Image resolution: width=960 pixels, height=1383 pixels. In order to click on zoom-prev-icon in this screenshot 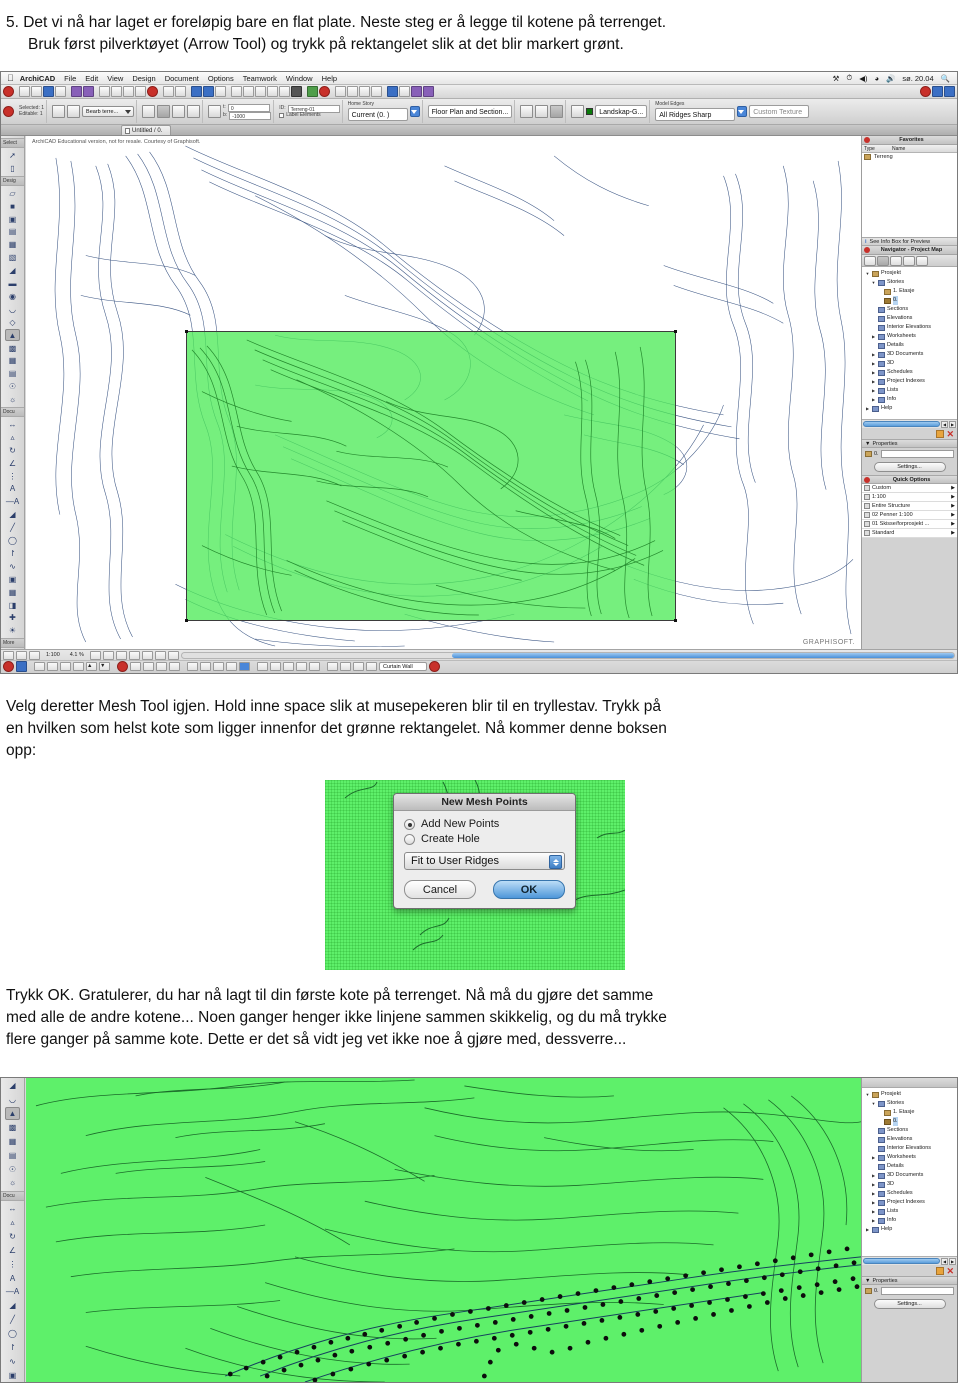, I will do `click(21, 655)`.